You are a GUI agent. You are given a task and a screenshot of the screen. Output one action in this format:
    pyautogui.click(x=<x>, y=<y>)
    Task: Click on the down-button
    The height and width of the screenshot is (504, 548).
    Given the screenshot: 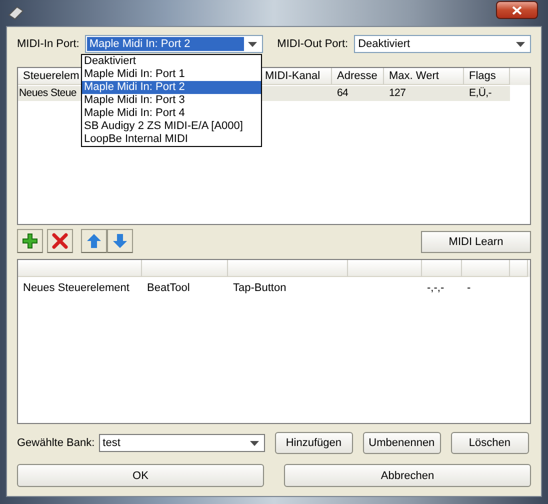 What is the action you would take?
    pyautogui.click(x=120, y=241)
    